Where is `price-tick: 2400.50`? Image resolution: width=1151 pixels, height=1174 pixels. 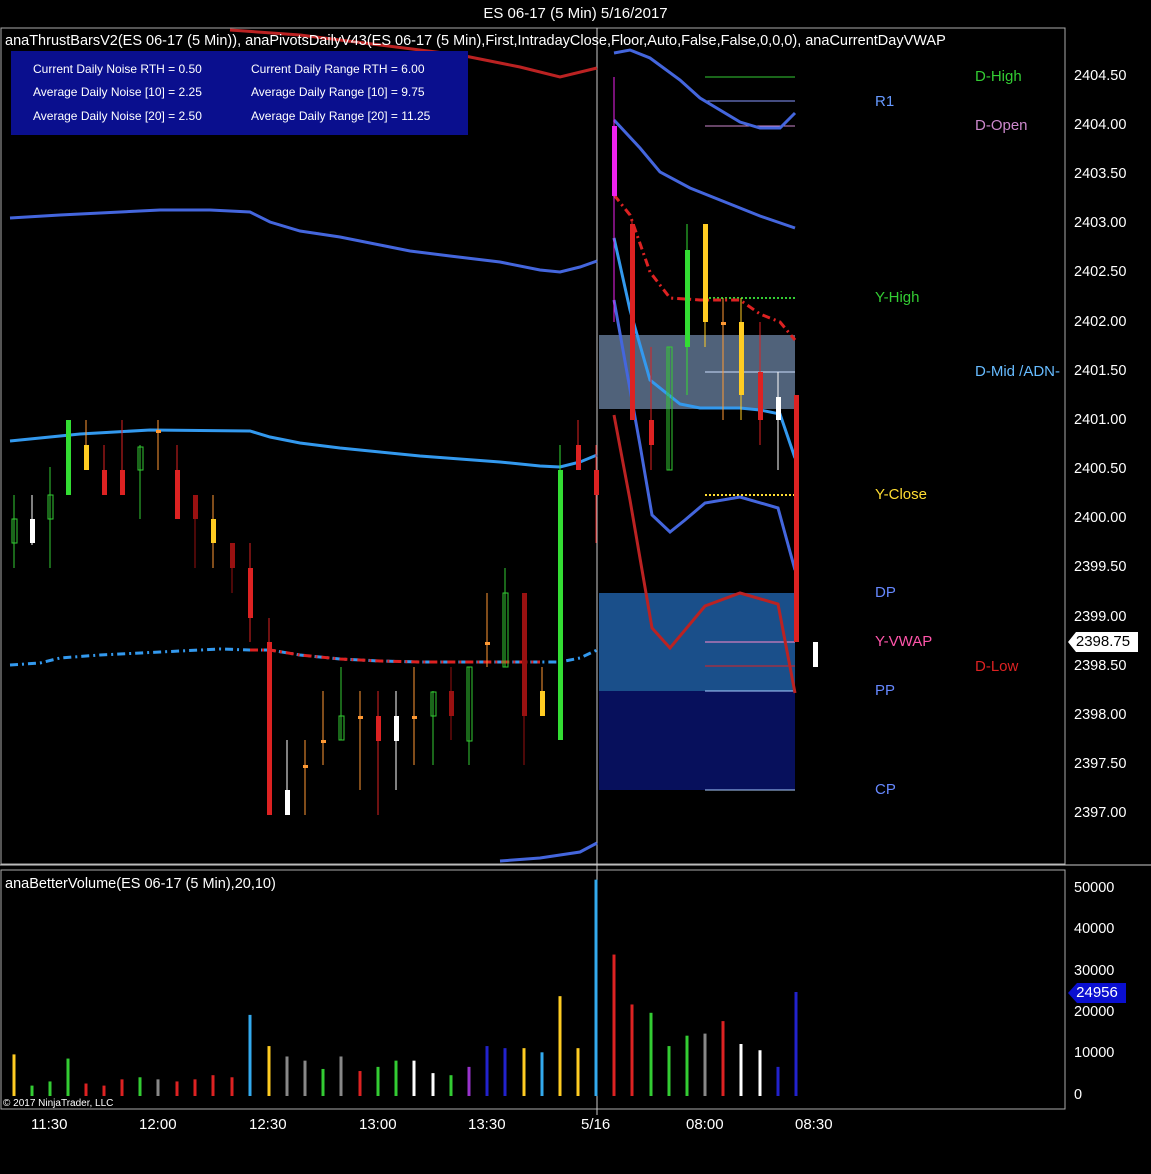 price-tick: 2400.50 is located at coordinates (1100, 469).